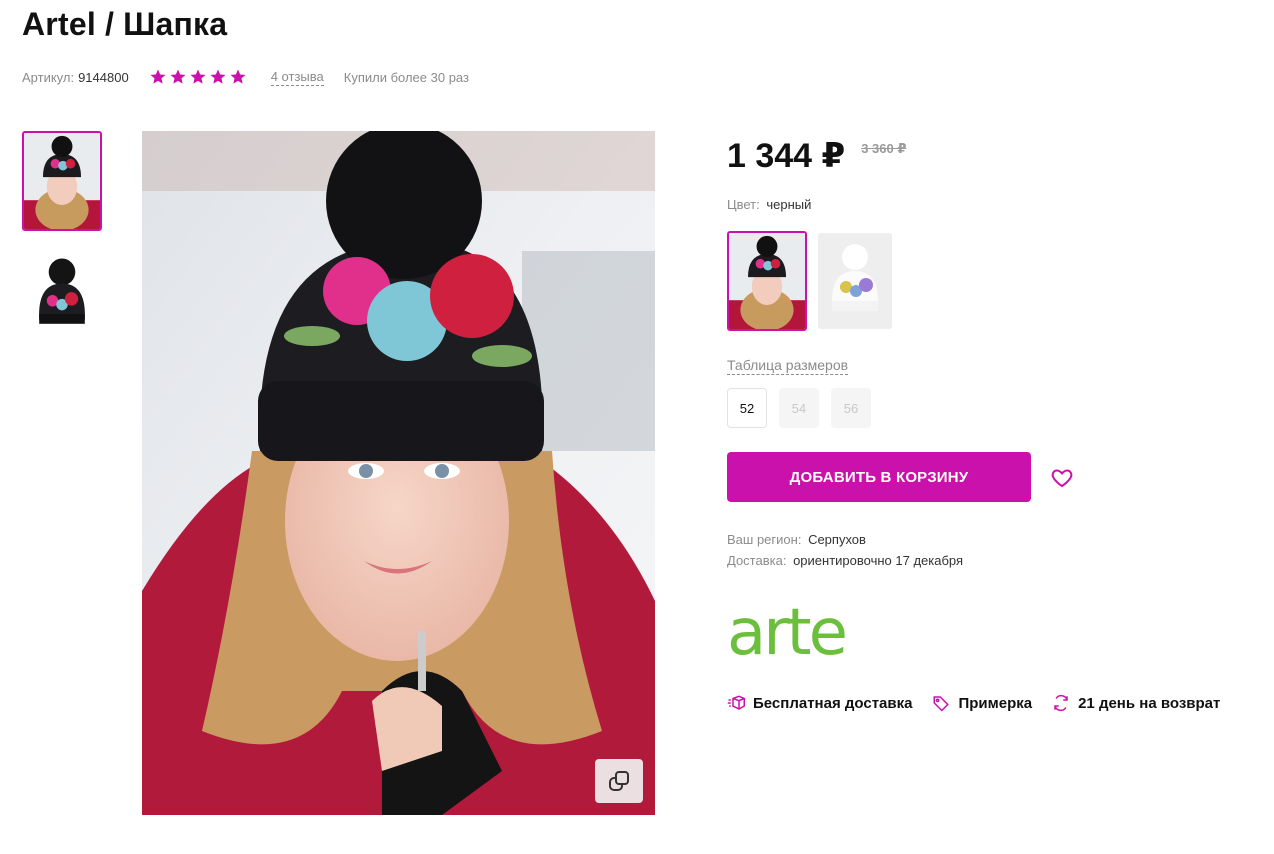 The image size is (1274, 854). What do you see at coordinates (879, 477) in the screenshot?
I see `add-to-cart-button: ДОБАВИТЬ В КОРЗИНУ` at bounding box center [879, 477].